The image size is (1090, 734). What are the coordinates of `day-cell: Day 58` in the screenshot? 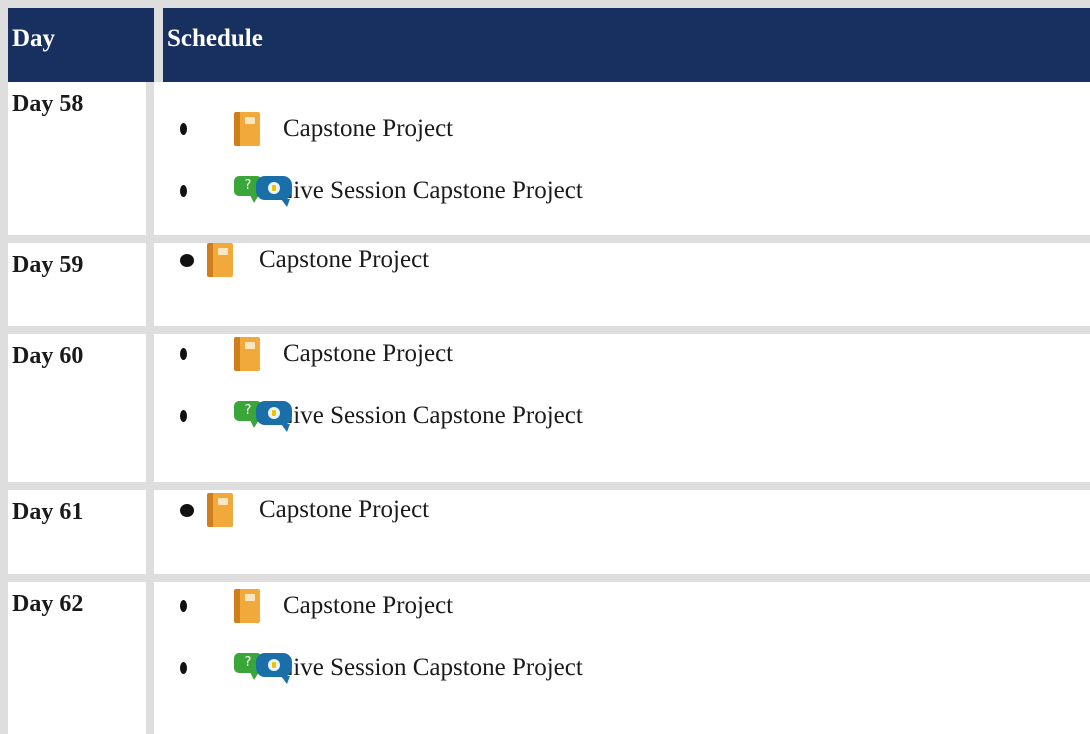 It's located at (77, 158).